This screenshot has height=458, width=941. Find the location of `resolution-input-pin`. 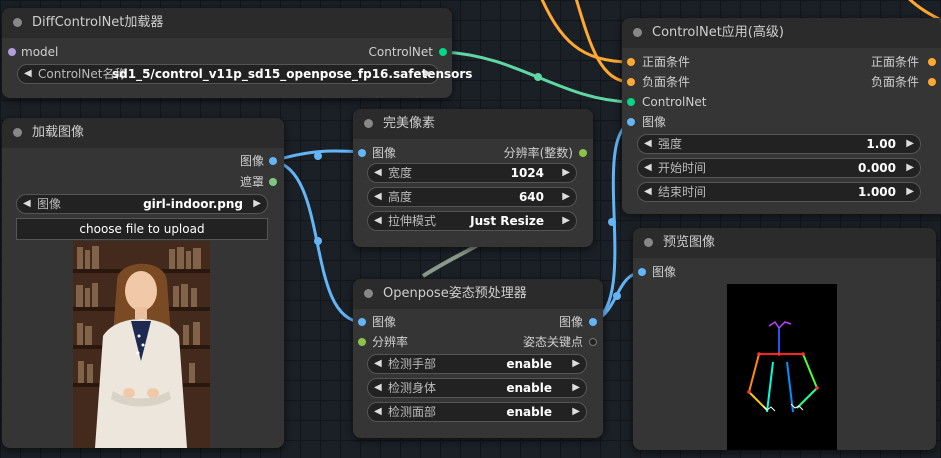

resolution-input-pin is located at coordinates (362, 342).